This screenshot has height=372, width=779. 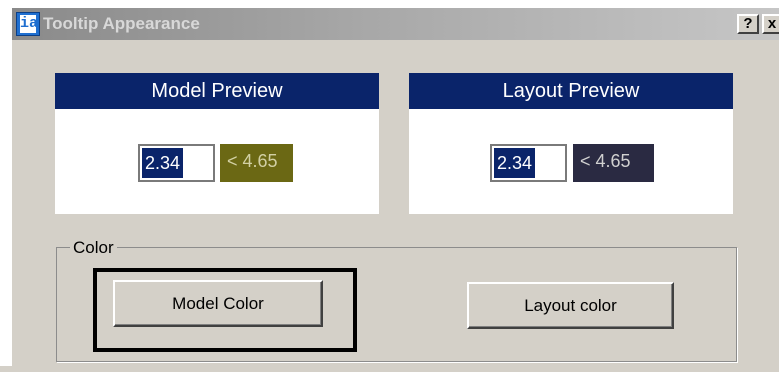 What do you see at coordinates (571, 91) in the screenshot?
I see `layout-preview-header: Layout Preview` at bounding box center [571, 91].